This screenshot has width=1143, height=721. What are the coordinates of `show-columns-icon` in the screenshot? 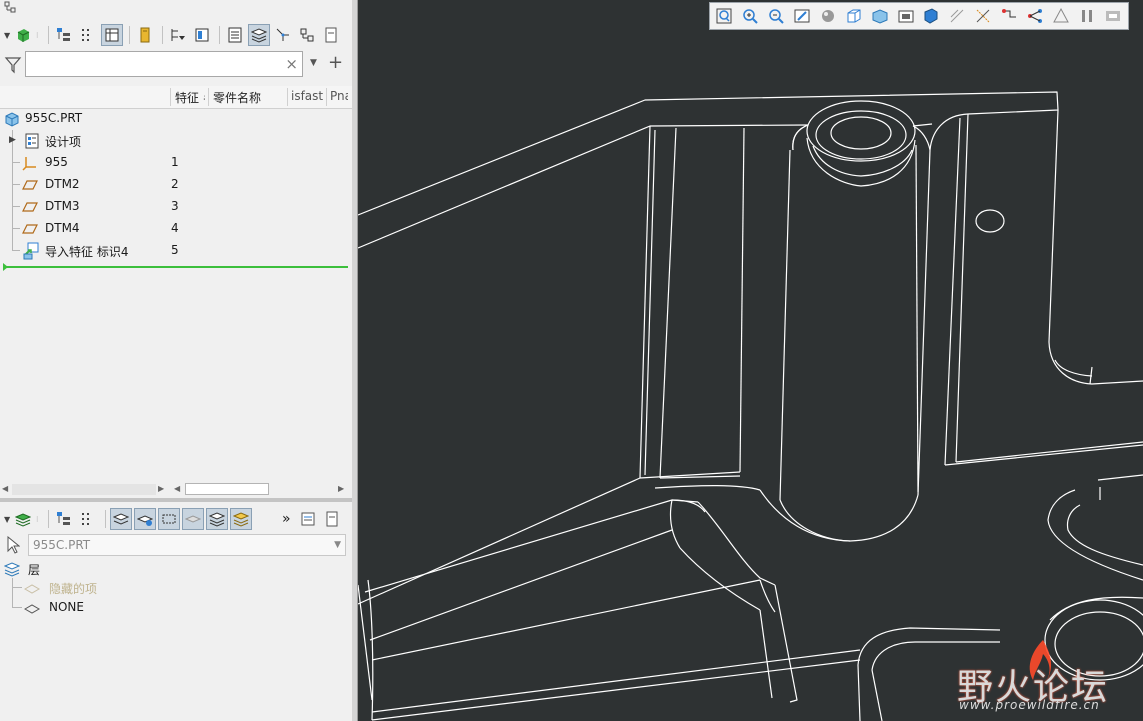 It's located at (202, 35).